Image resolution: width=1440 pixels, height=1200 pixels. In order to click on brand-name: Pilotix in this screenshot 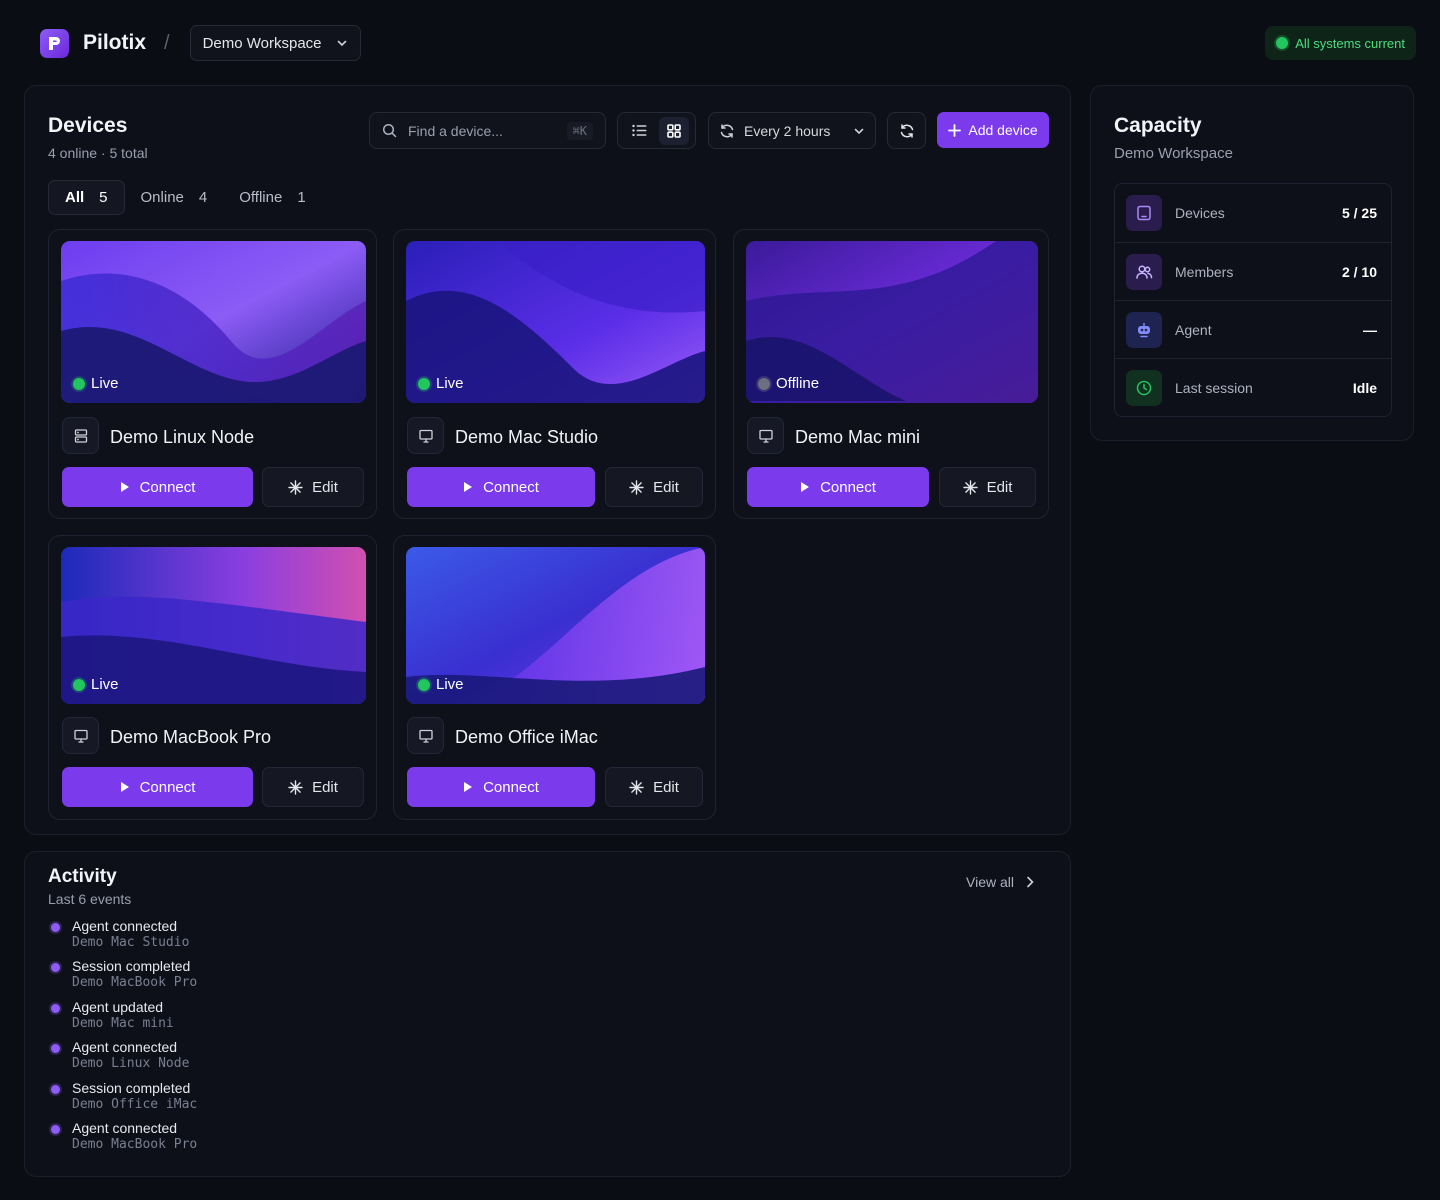, I will do `click(115, 42)`.